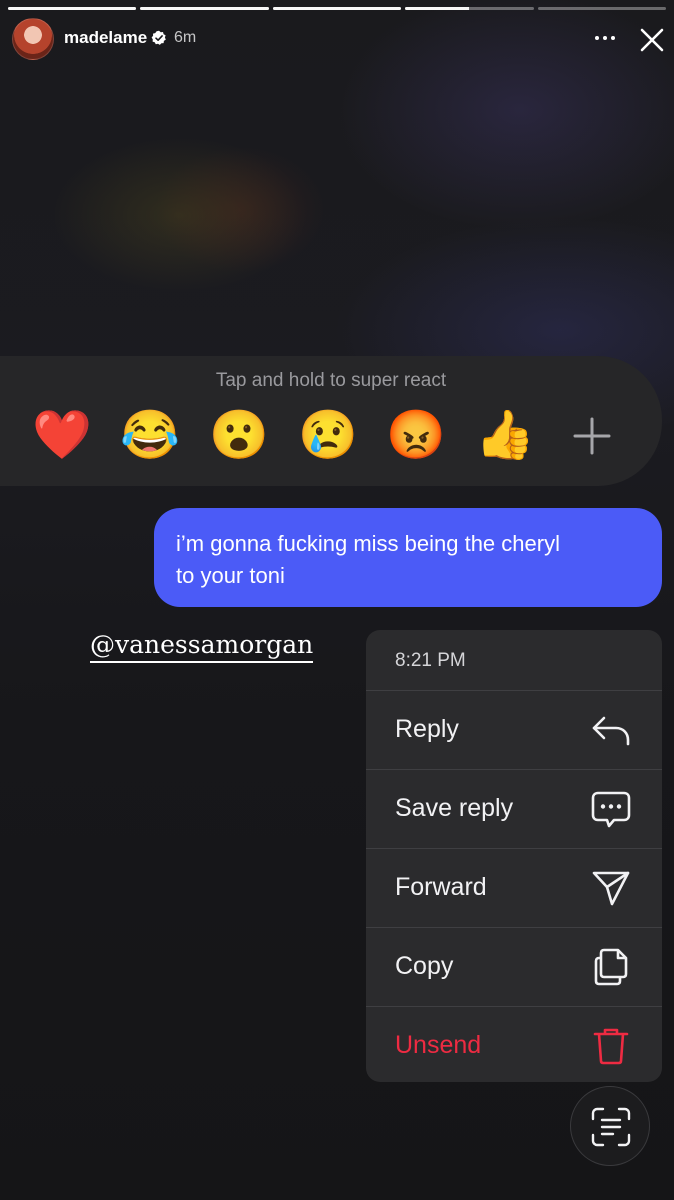  What do you see at coordinates (62, 436) in the screenshot?
I see `heart-reaction-emoji: ❤️` at bounding box center [62, 436].